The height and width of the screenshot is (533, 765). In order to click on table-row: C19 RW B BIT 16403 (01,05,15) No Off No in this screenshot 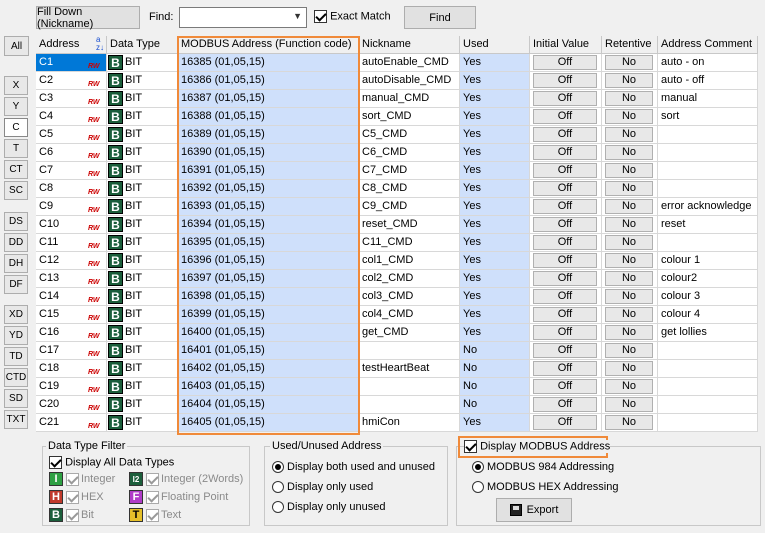, I will do `click(397, 387)`.